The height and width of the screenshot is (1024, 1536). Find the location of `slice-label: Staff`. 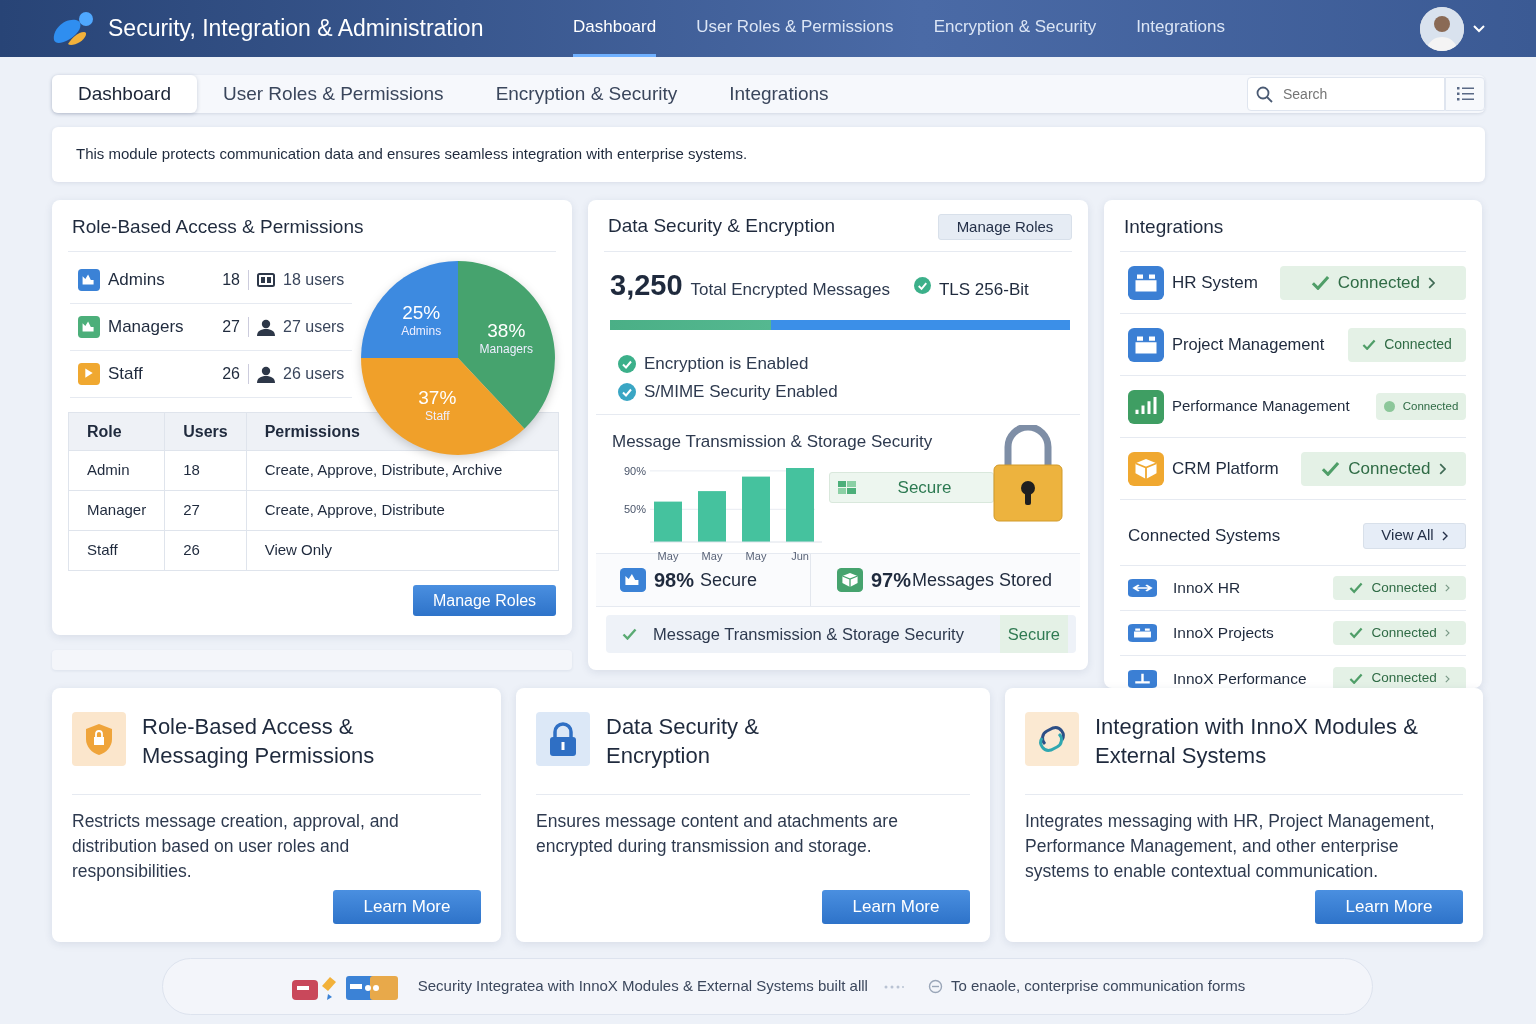

slice-label: Staff is located at coordinates (437, 415).